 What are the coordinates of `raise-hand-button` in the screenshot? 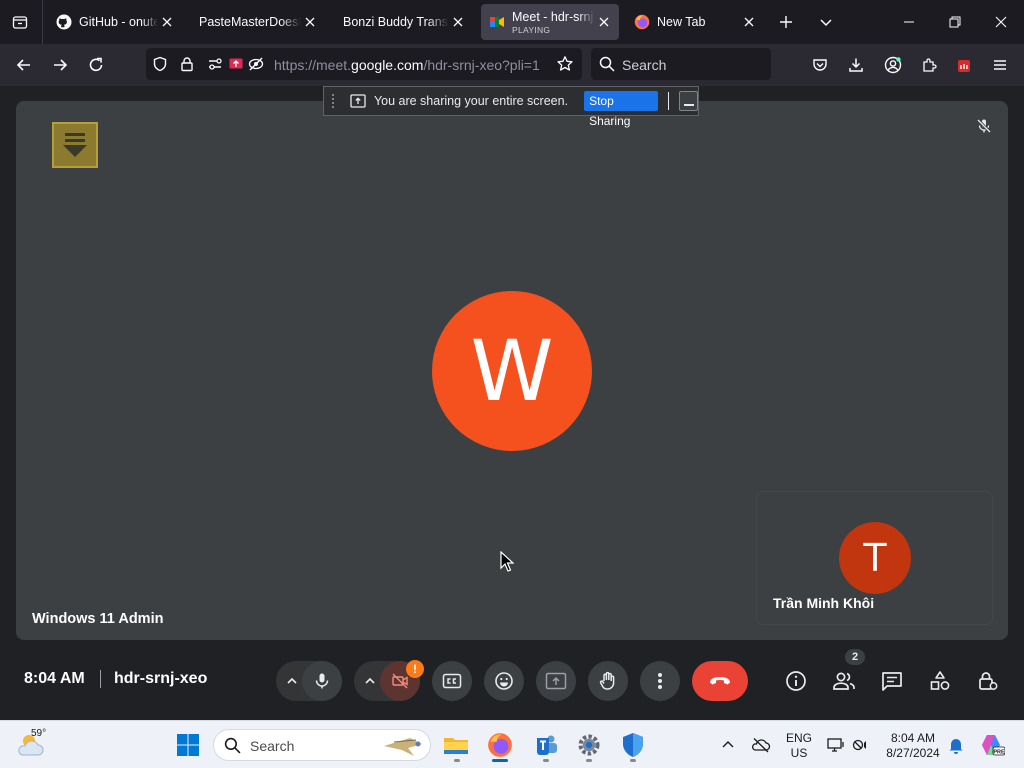 It's located at (608, 681).